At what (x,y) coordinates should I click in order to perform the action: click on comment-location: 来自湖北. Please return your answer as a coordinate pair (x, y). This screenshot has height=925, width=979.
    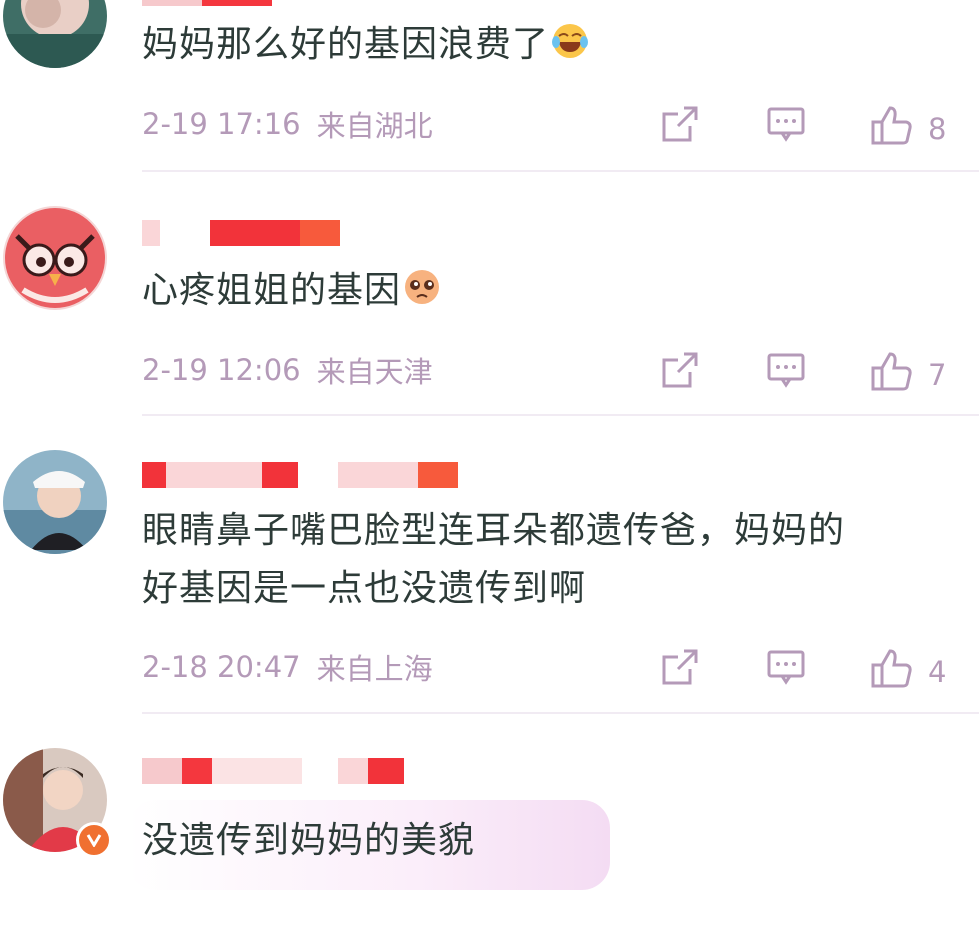
    Looking at the image, I should click on (374, 126).